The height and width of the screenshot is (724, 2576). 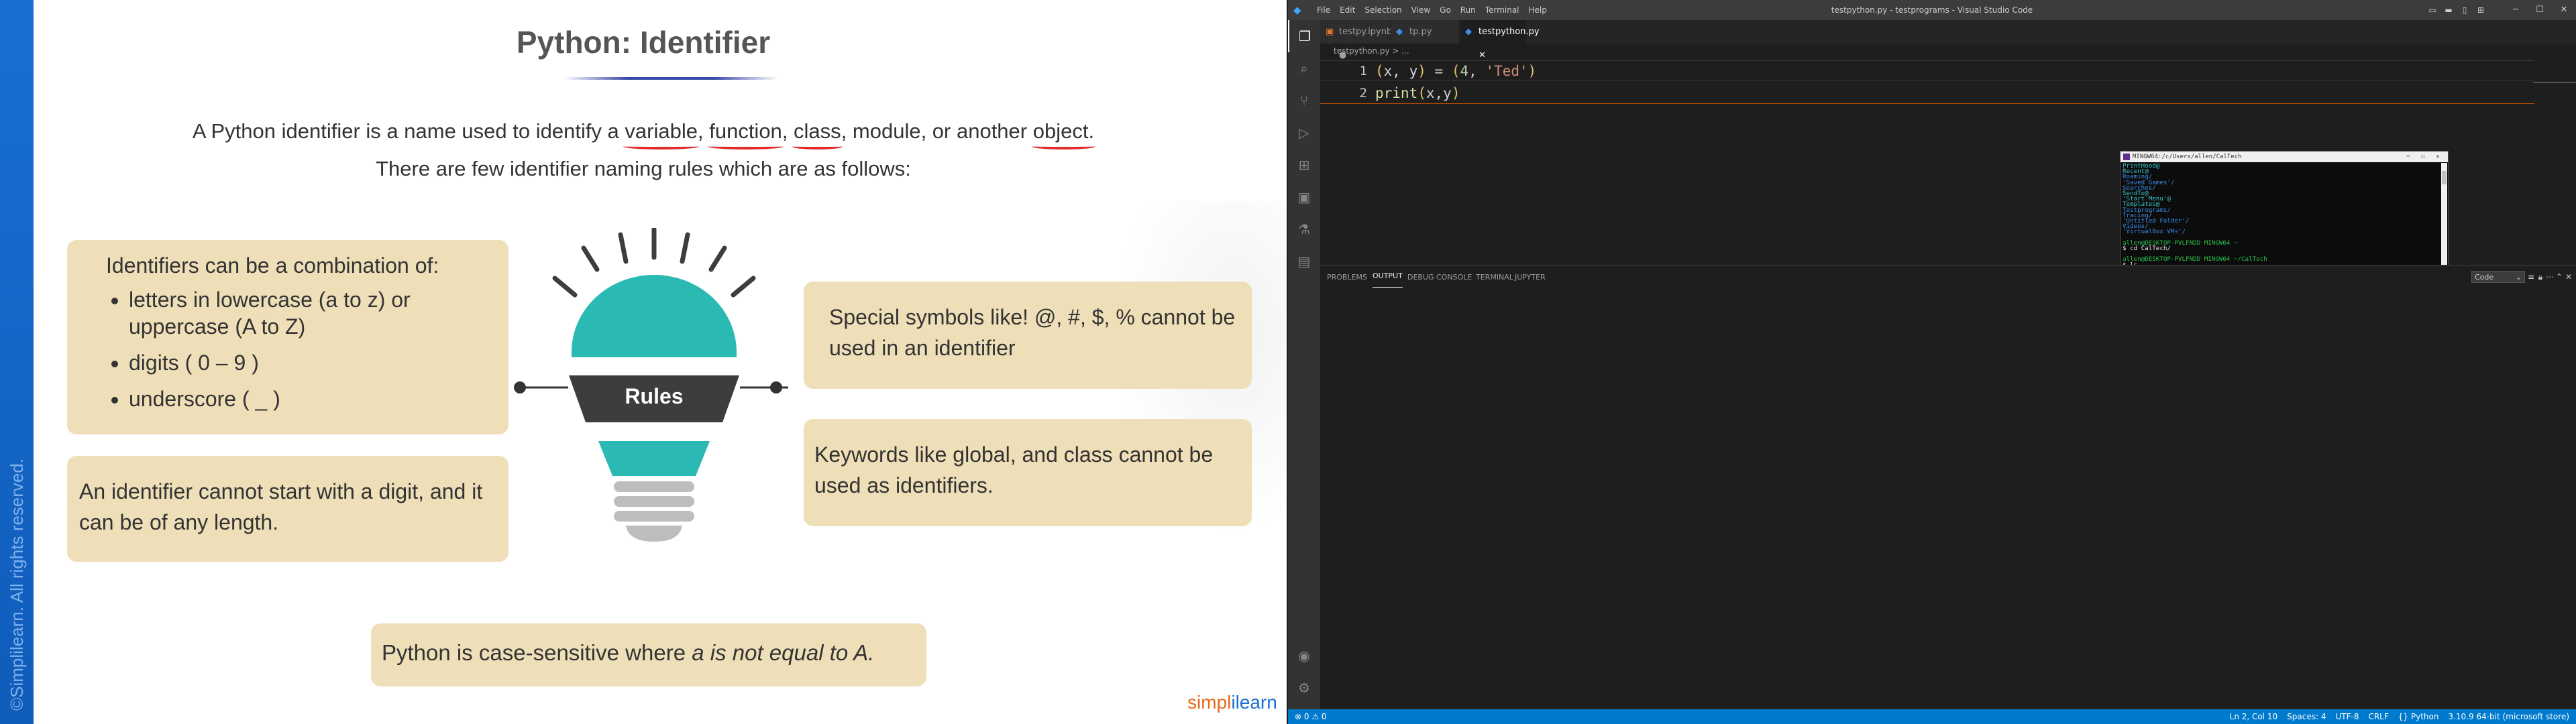 What do you see at coordinates (1366, 32) in the screenshot?
I see `tab-label: testpy.ipynb` at bounding box center [1366, 32].